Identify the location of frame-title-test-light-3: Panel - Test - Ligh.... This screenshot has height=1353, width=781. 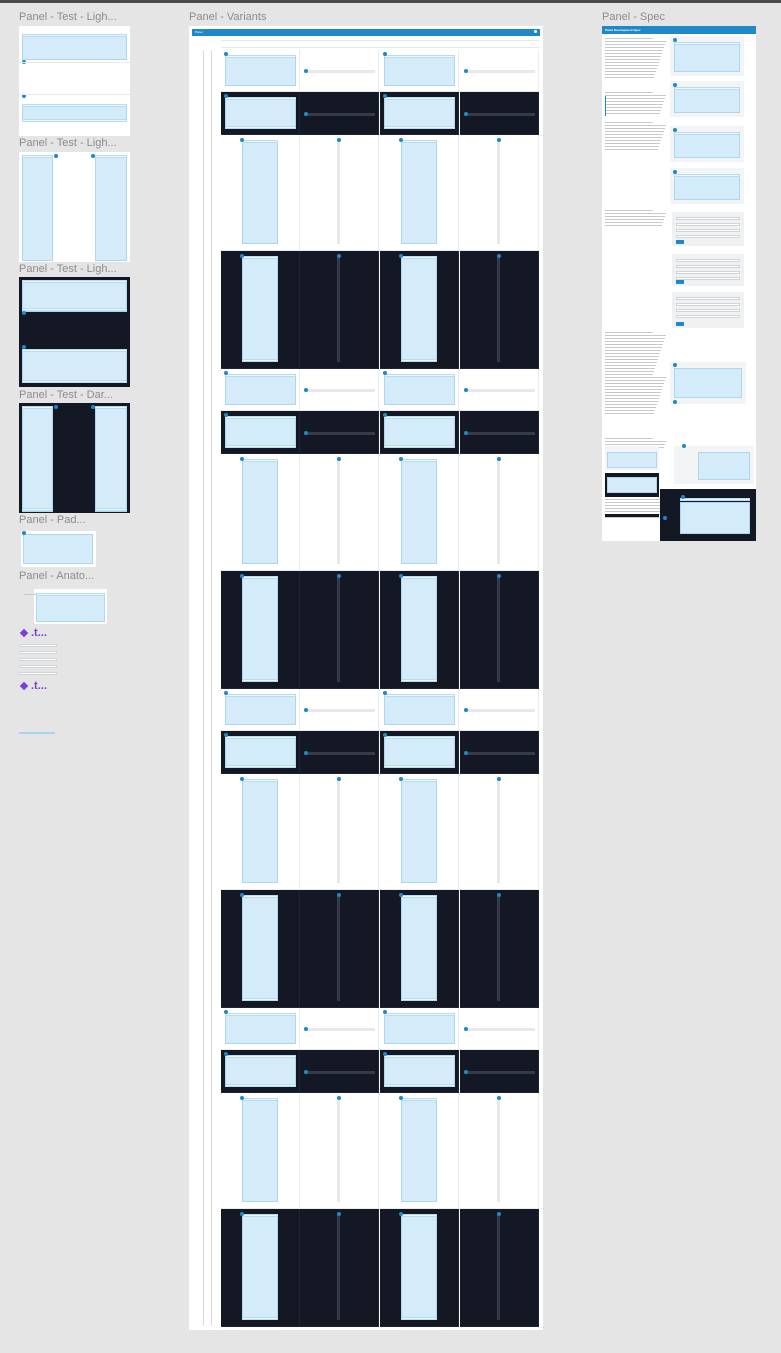
(75, 269).